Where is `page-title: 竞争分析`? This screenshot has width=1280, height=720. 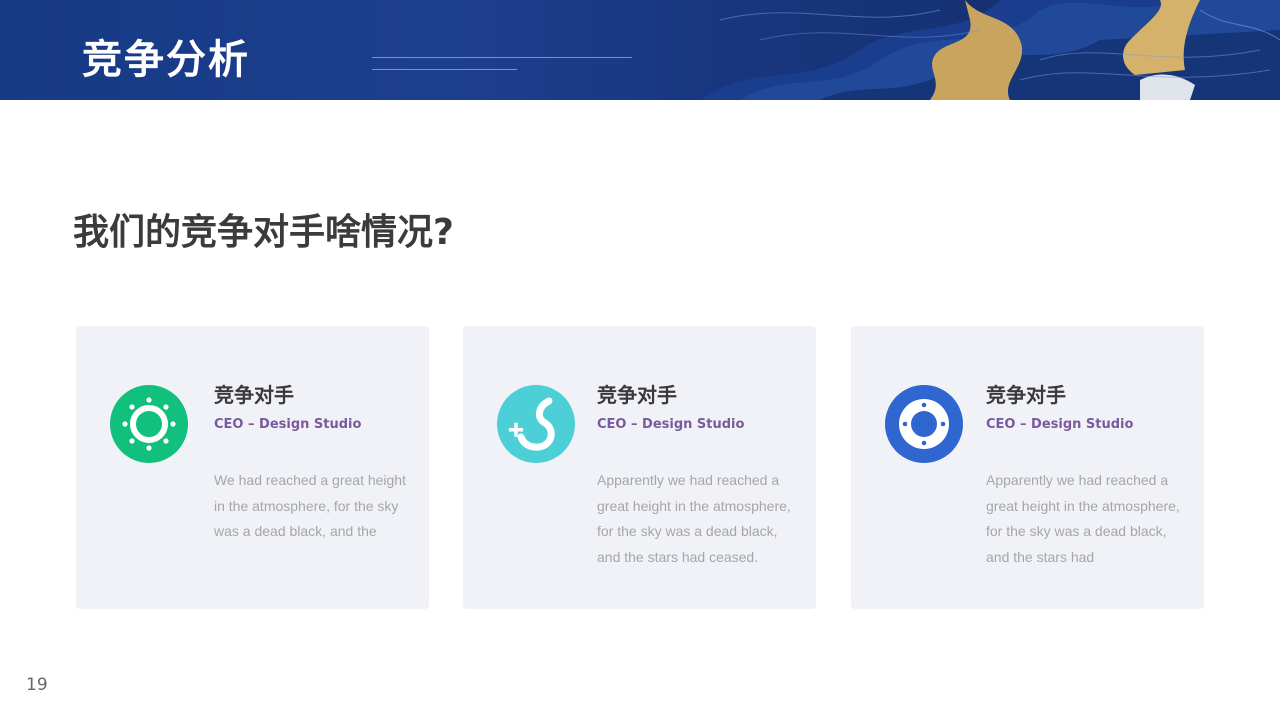 page-title: 竞争分析 is located at coordinates (166, 60).